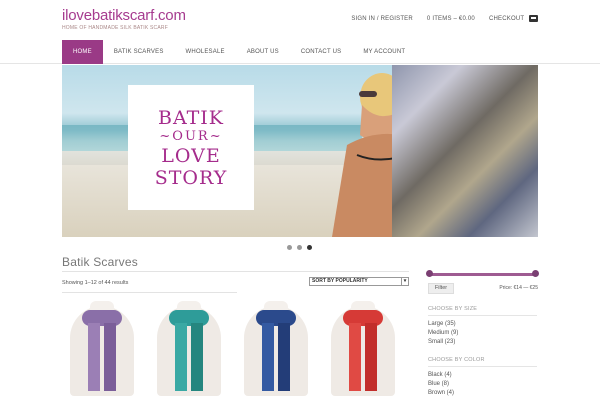 The image size is (600, 400). I want to click on hero-scarf, so click(465, 151).